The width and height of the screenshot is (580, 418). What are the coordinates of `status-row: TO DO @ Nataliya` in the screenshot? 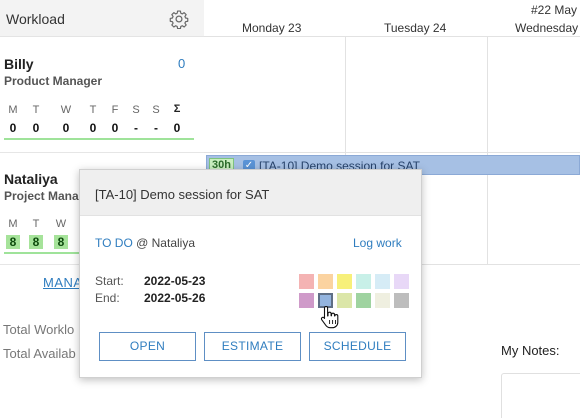 It's located at (145, 243).